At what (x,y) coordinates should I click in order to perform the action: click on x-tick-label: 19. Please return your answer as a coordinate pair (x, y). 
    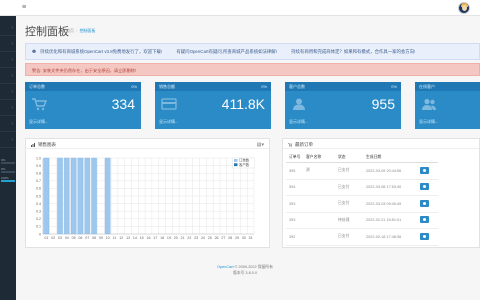
    Looking at the image, I should click on (169, 238).